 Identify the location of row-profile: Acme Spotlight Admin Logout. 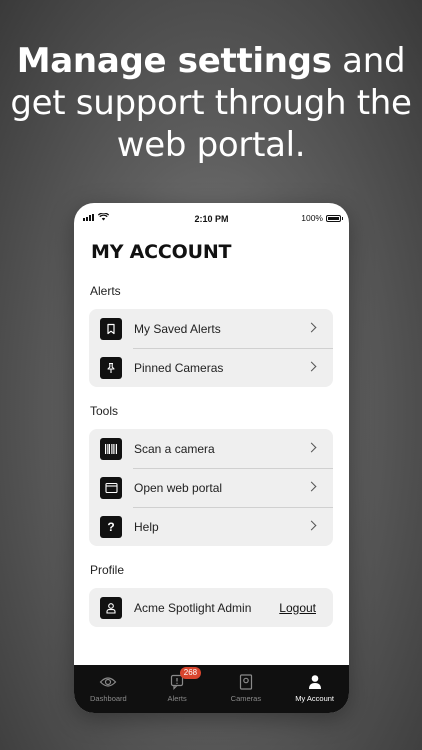
(211, 607).